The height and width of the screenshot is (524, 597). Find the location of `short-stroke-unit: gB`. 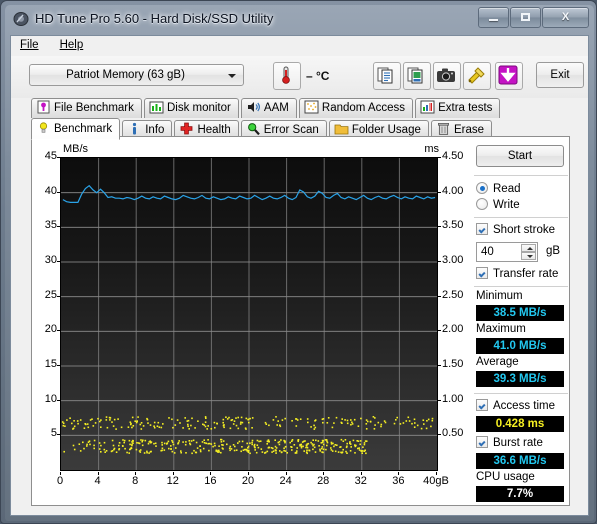

short-stroke-unit: gB is located at coordinates (553, 251).